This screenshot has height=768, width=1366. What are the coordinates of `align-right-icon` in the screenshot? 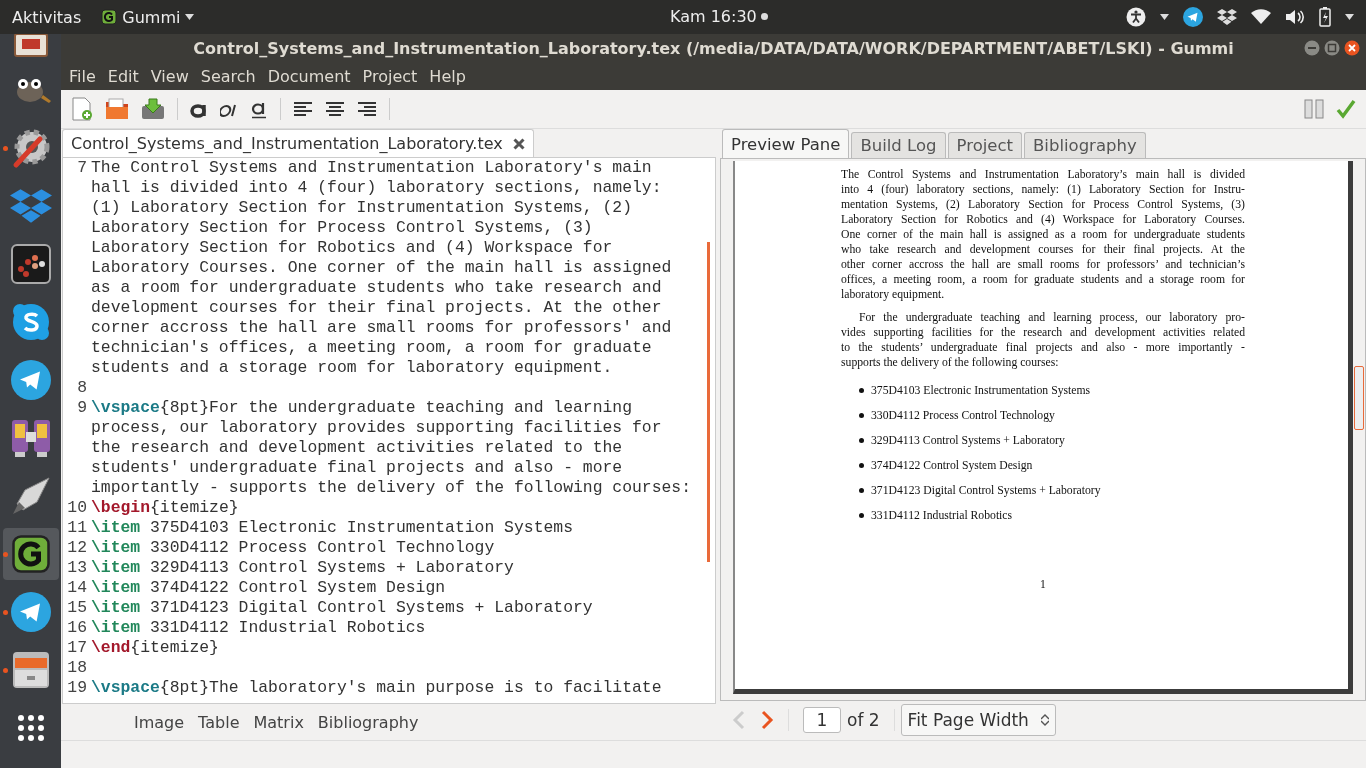 It's located at (367, 109).